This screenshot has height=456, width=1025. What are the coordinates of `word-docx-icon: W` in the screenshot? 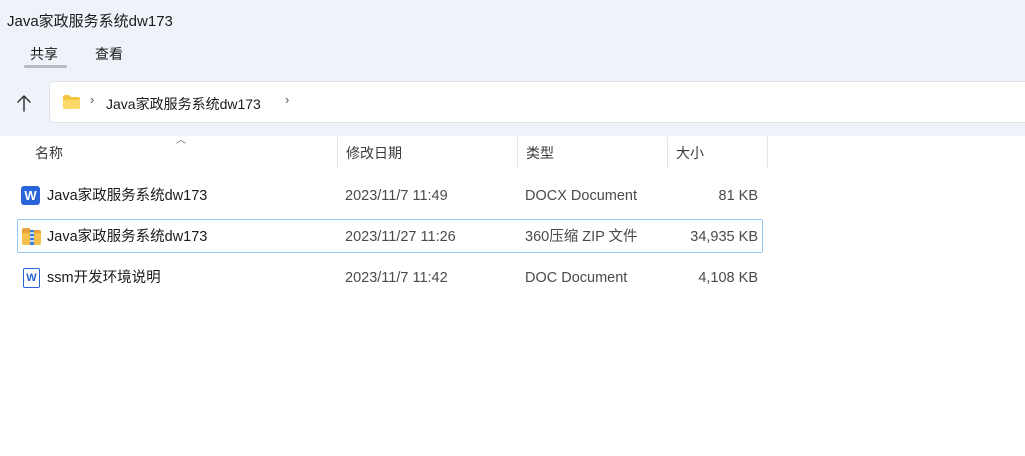 It's located at (30, 195).